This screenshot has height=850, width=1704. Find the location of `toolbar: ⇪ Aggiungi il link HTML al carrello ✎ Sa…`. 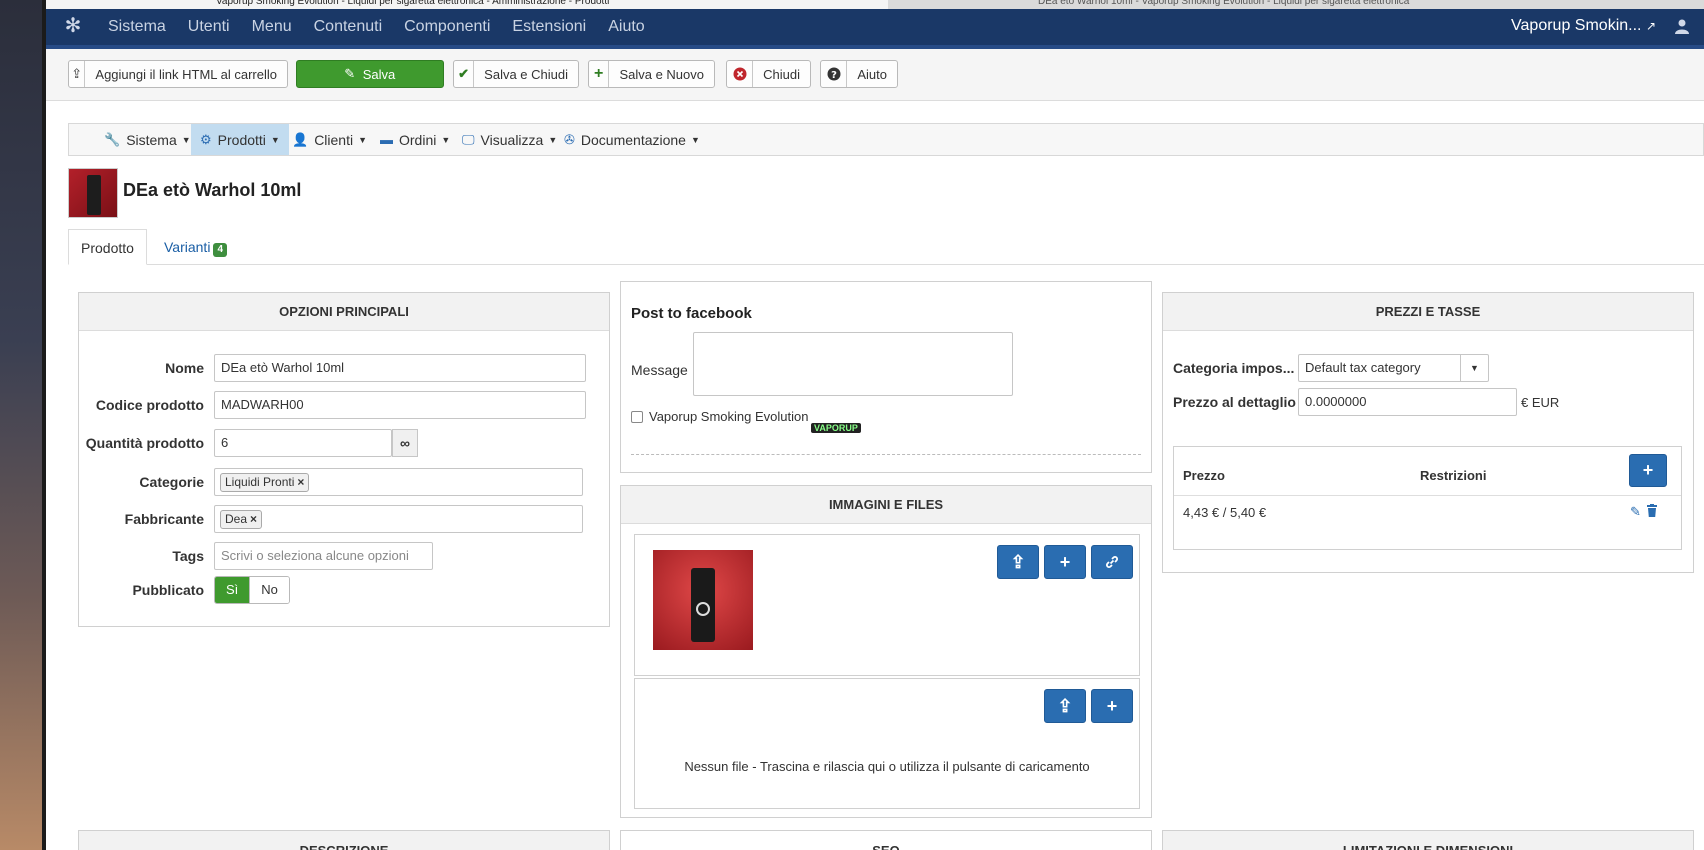

toolbar: ⇪ Aggiungi il link HTML al carrello ✎ Sa… is located at coordinates (875, 75).